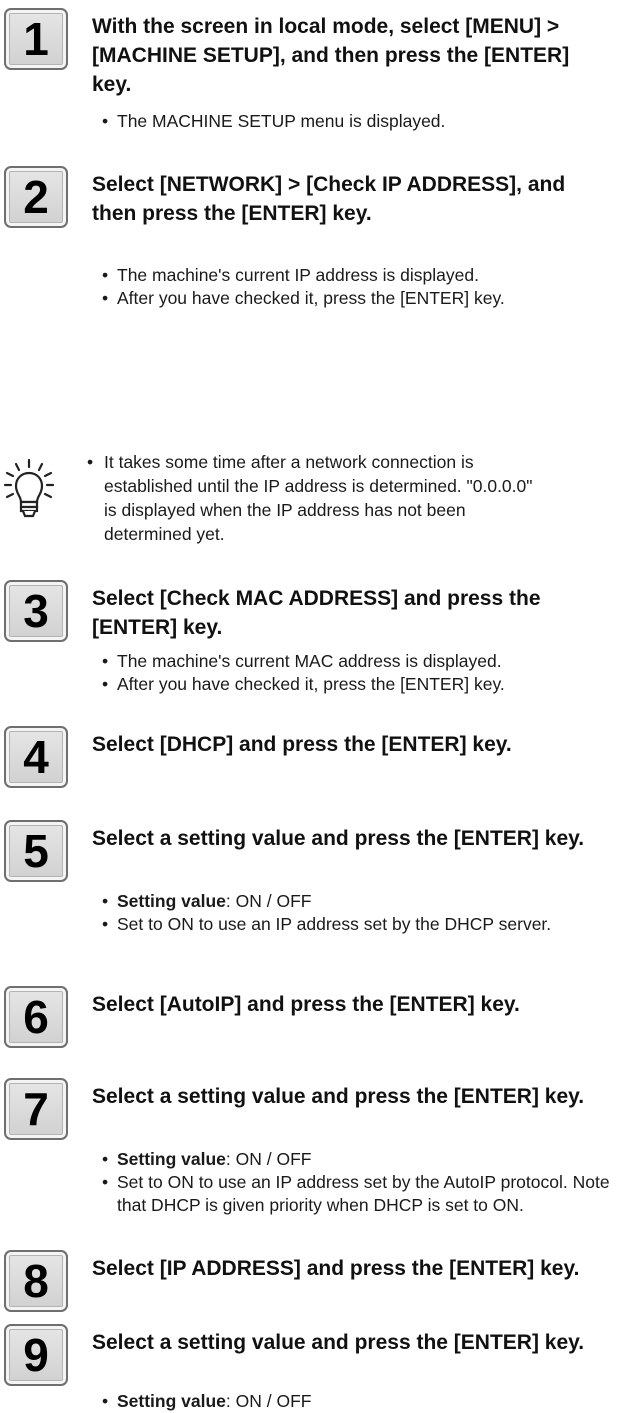  Describe the element at coordinates (36, 39) in the screenshot. I see `step-number-badge: 1` at that location.